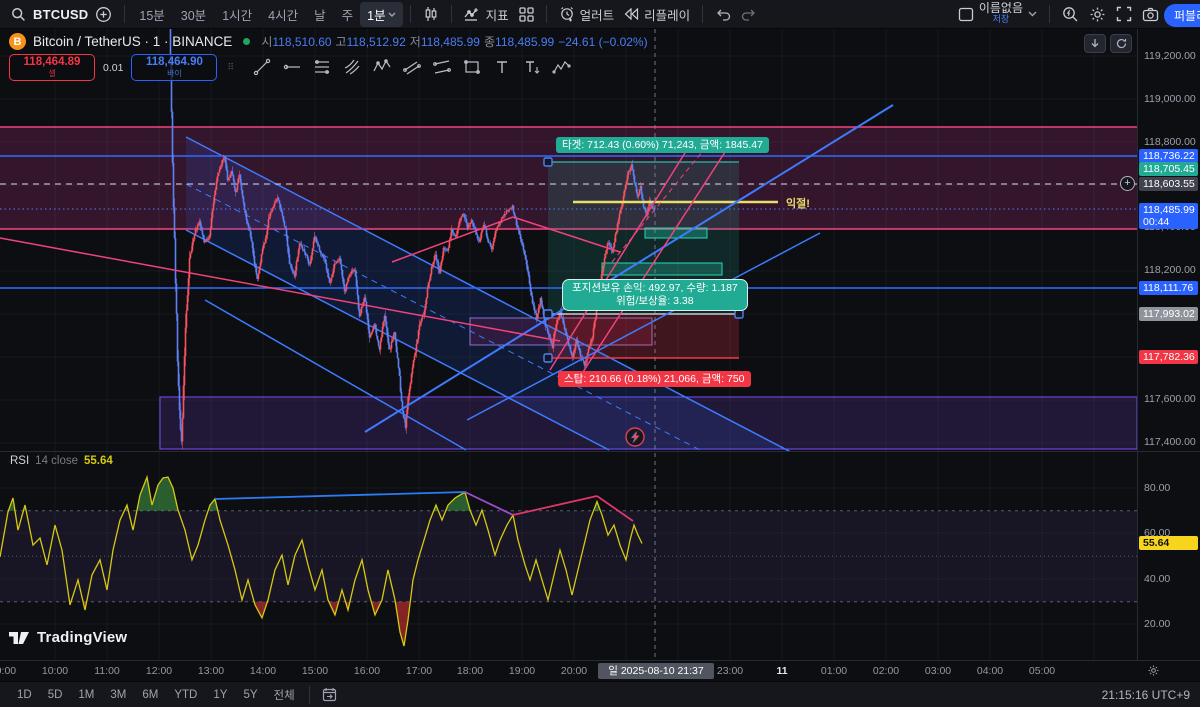  Describe the element at coordinates (247, 41) in the screenshot. I see `market-status-dot` at that location.